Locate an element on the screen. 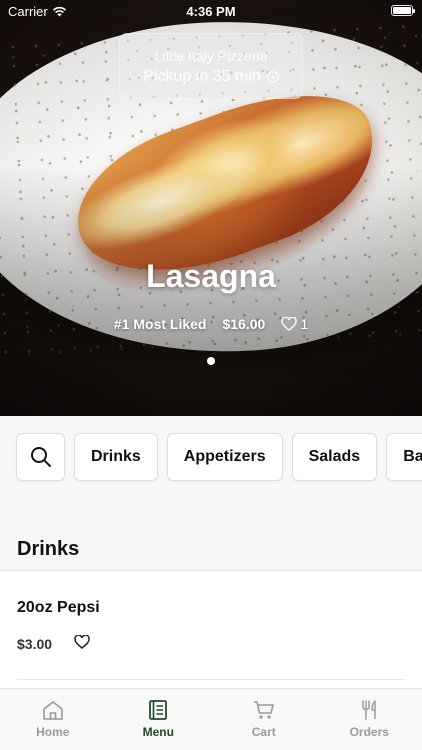 This screenshot has height=750, width=422. category-appetizers: Appetizers is located at coordinates (224, 457).